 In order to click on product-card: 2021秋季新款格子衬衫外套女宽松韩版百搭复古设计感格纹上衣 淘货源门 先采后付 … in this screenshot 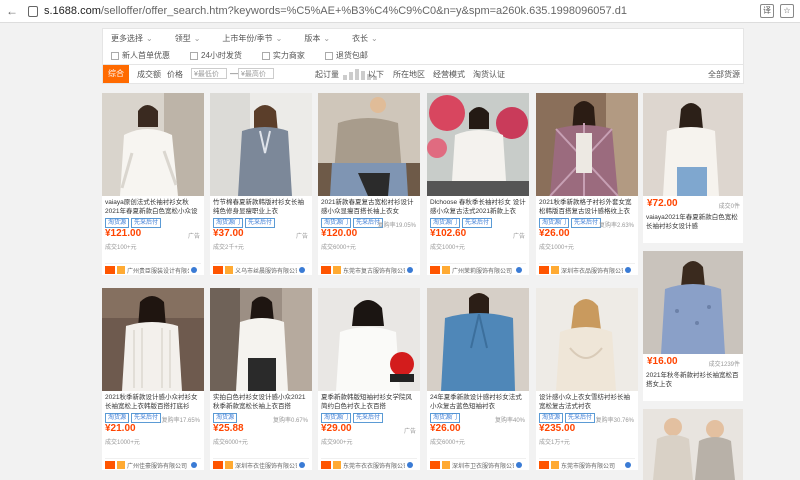, I will do `click(587, 184)`.